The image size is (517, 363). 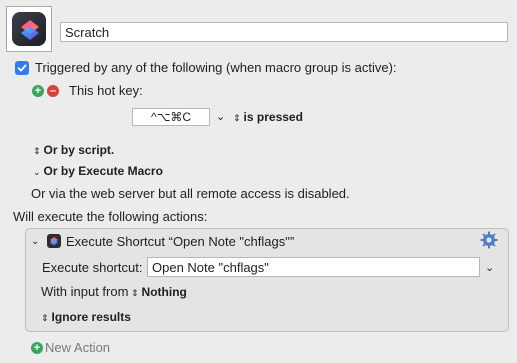 I want to click on input-source-select: ⇕ Nothing, so click(x=159, y=292).